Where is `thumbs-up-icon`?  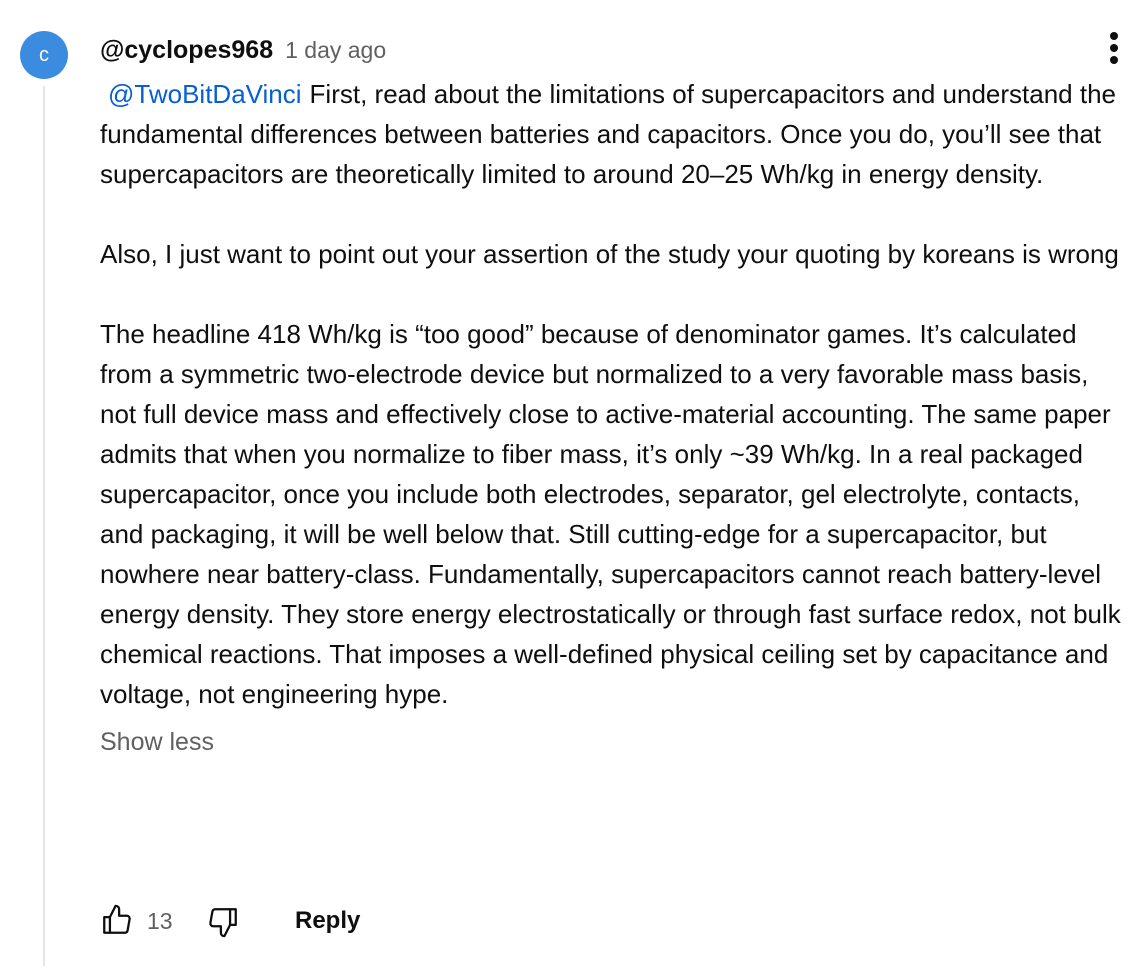 thumbs-up-icon is located at coordinates (117, 919).